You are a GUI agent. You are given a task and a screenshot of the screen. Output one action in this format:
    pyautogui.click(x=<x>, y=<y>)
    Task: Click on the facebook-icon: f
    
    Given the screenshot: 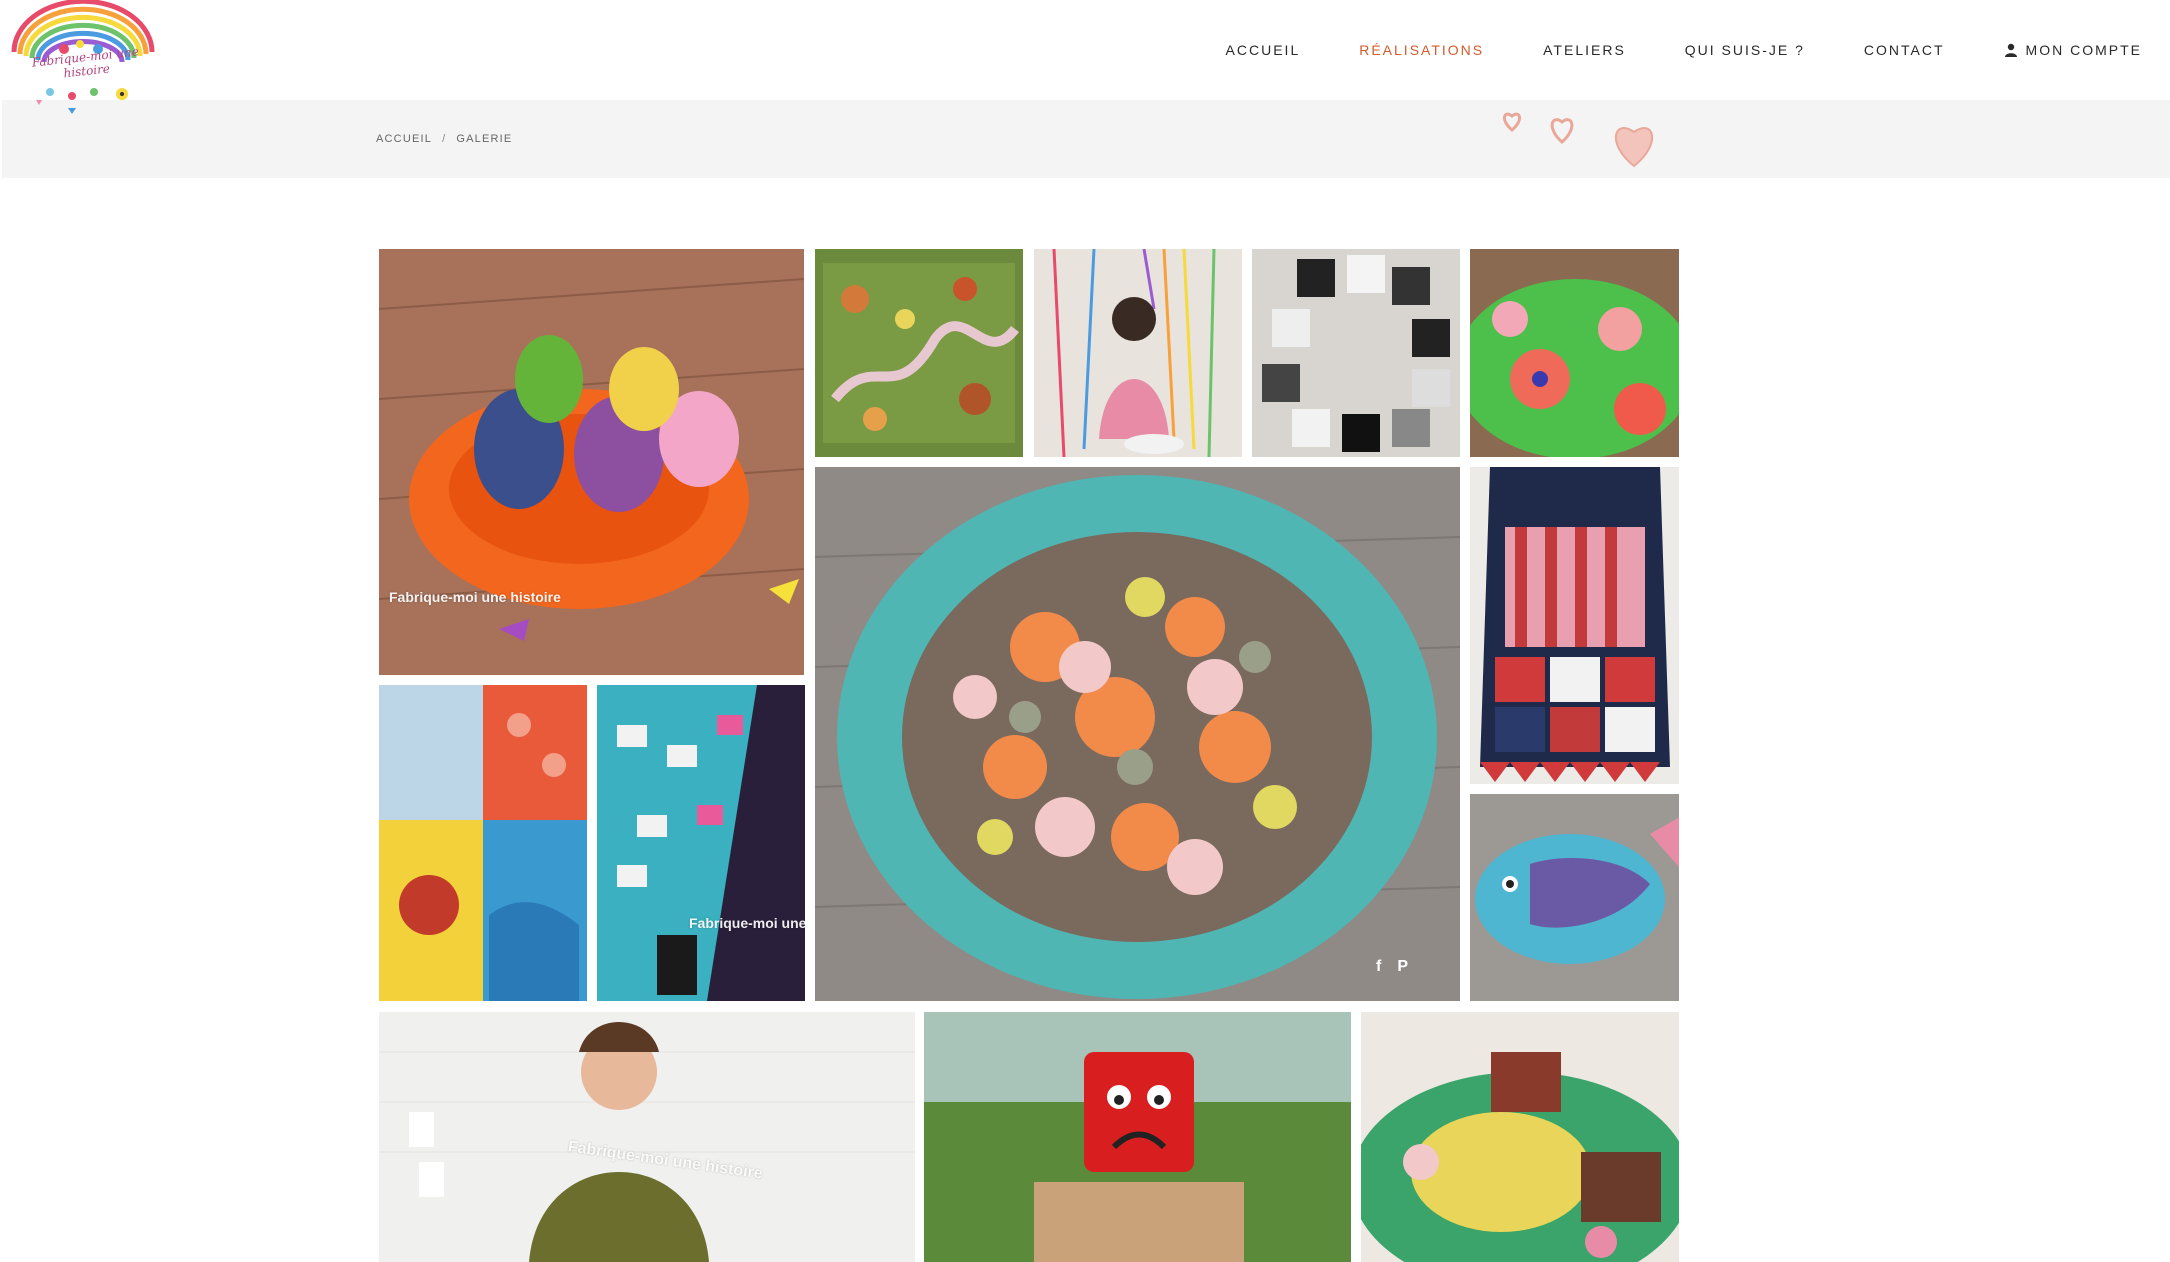 What is the action you would take?
    pyautogui.click(x=1378, y=967)
    